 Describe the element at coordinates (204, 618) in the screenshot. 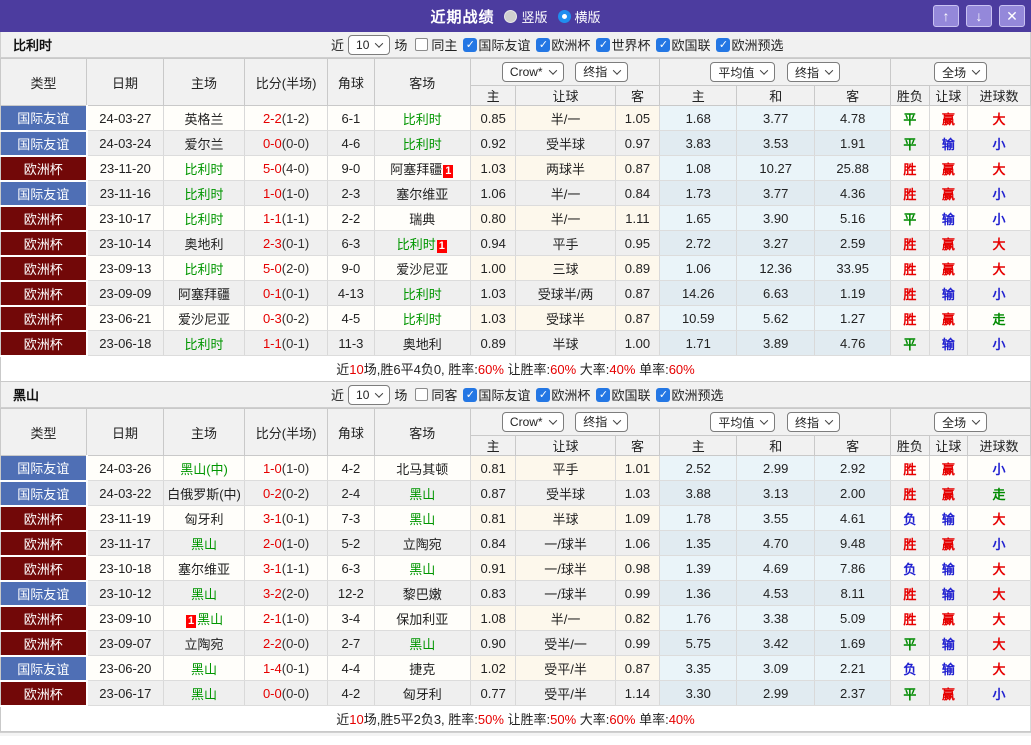

I see `home-team: 1 黑山` at that location.